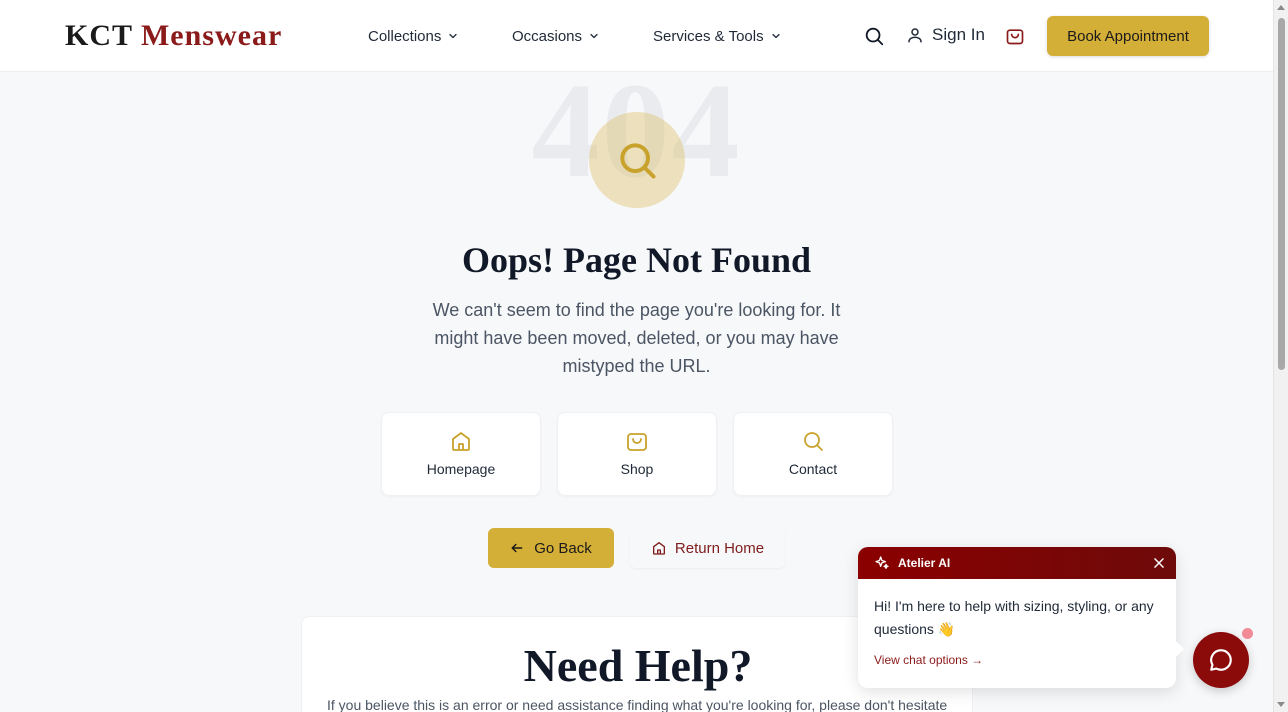  I want to click on scroll-thumb, so click(1281, 194).